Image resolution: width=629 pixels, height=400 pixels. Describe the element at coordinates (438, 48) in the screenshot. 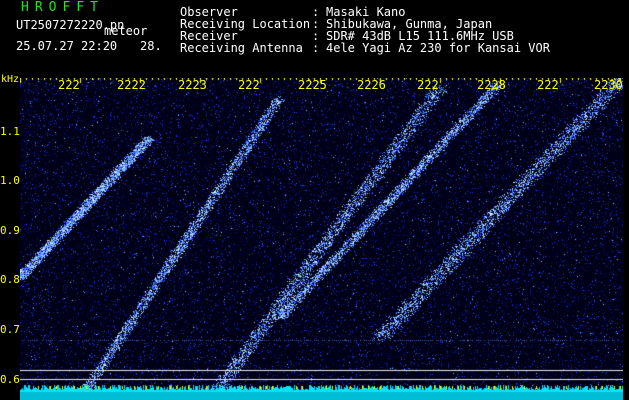

I see `info-value-antenna: 4ele Yagi Az 230 for Kansai VOR` at that location.